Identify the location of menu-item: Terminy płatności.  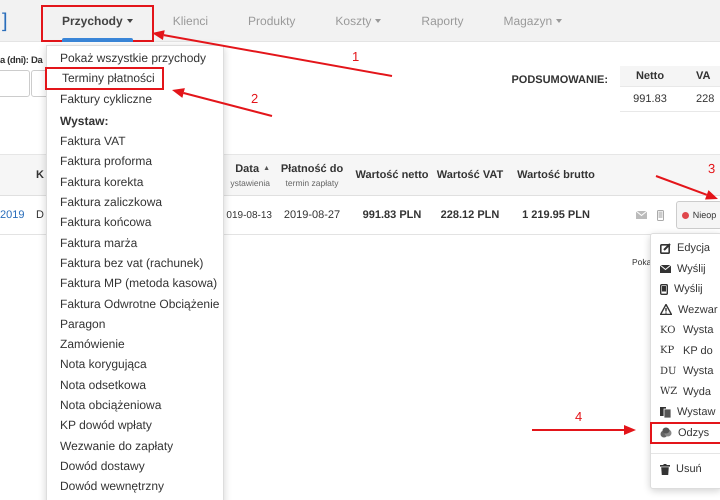
(104, 78).